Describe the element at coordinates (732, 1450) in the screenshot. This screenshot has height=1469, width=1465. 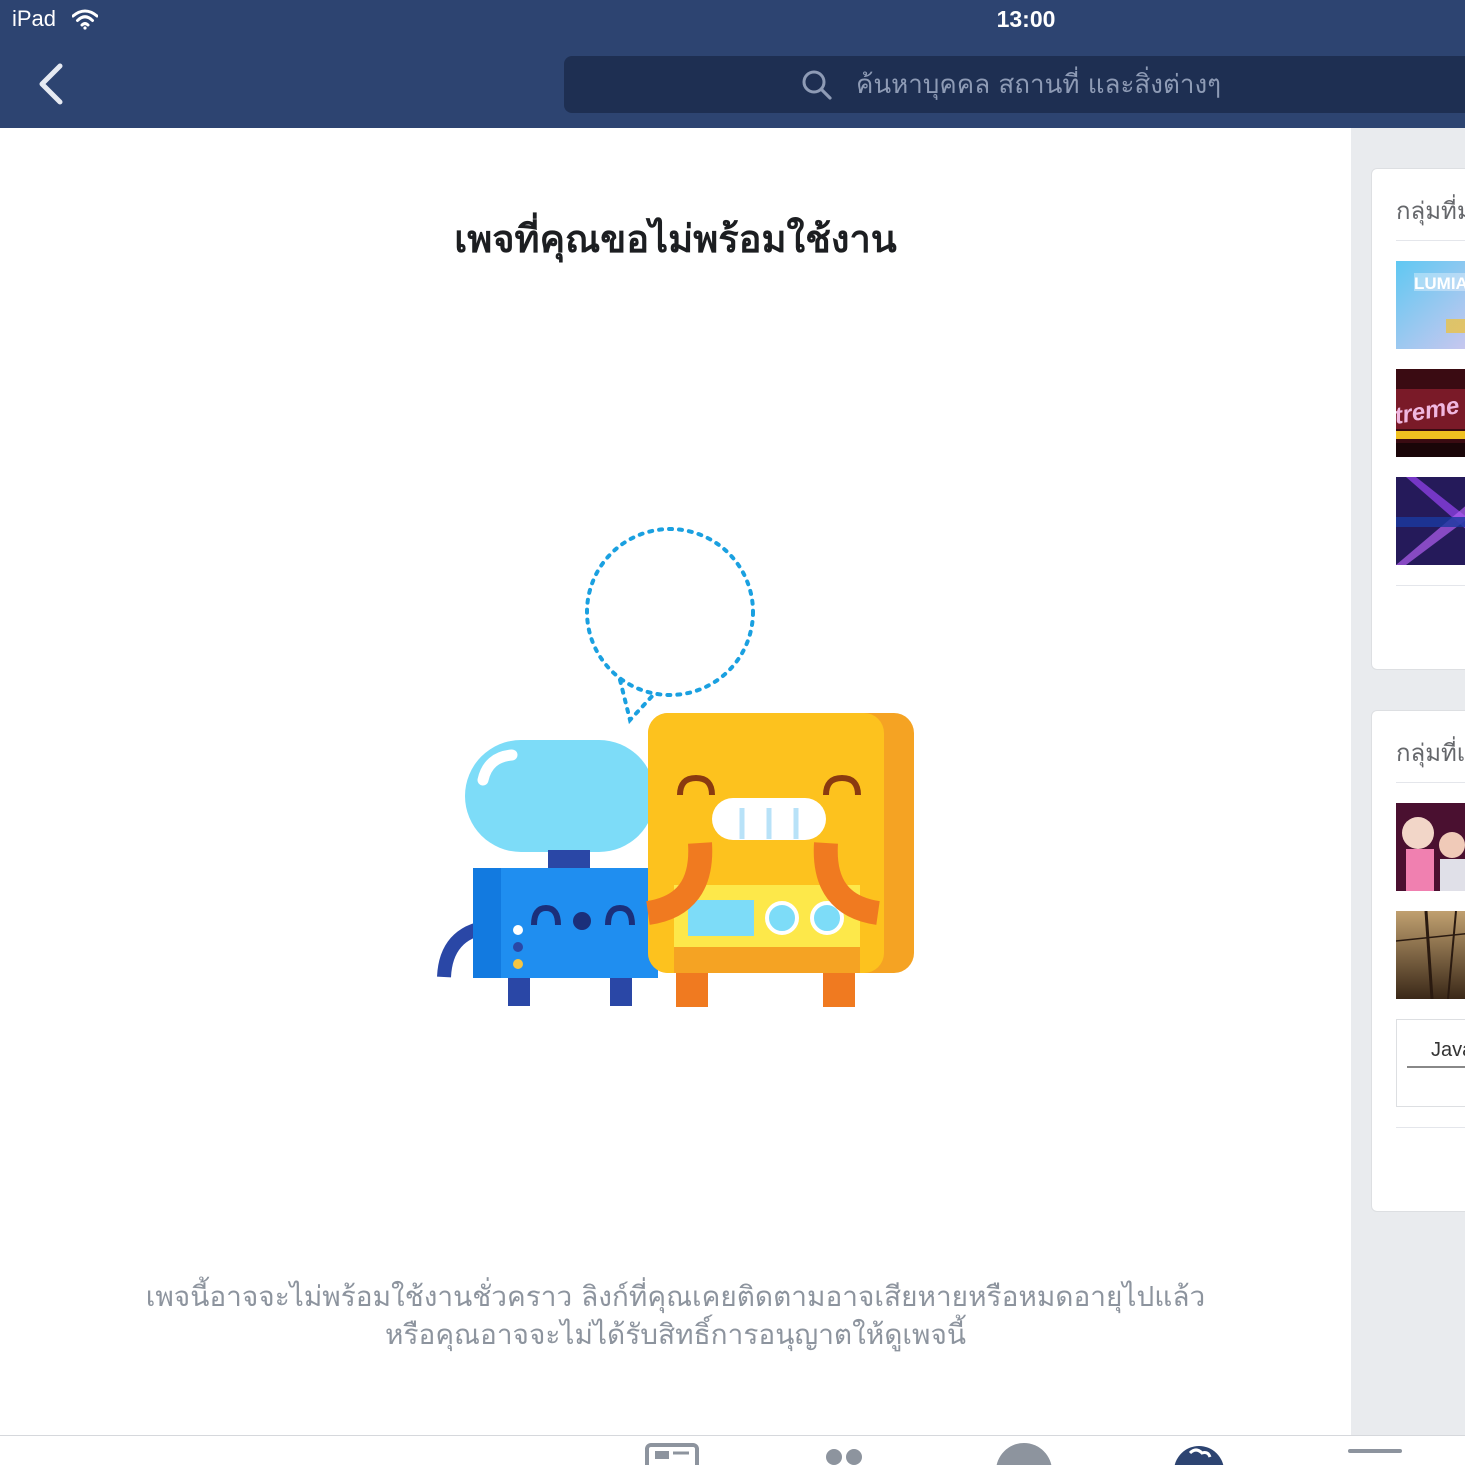
I see `bottom-tab-bar` at that location.